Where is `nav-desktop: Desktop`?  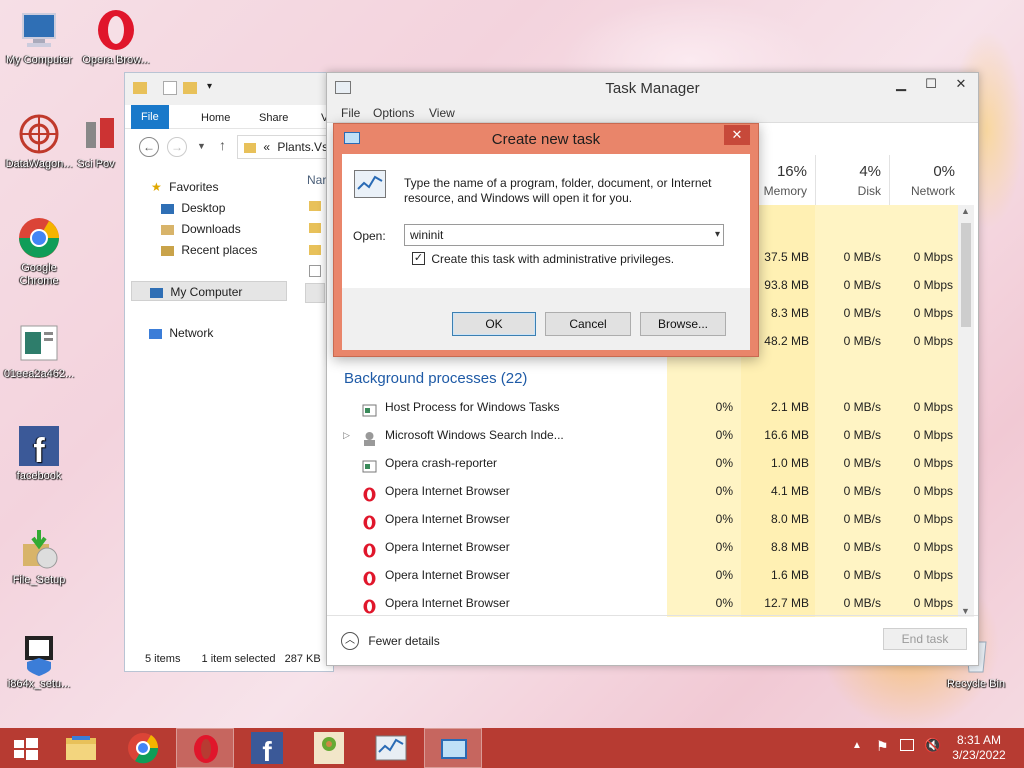 nav-desktop: Desktop is located at coordinates (193, 208).